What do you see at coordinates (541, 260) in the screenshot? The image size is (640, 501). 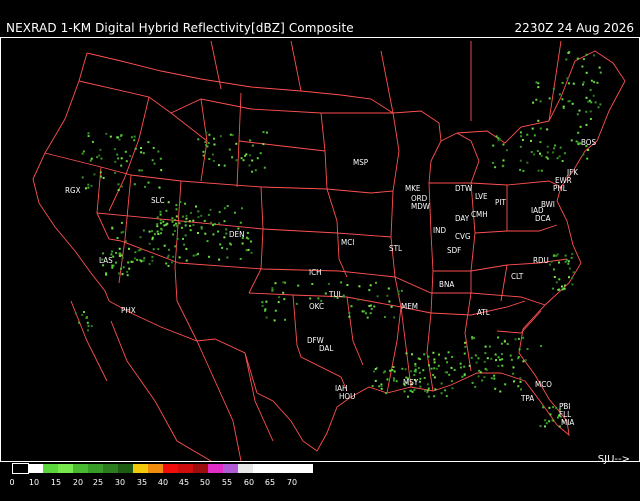 I see `city-label-rdu: RDU` at bounding box center [541, 260].